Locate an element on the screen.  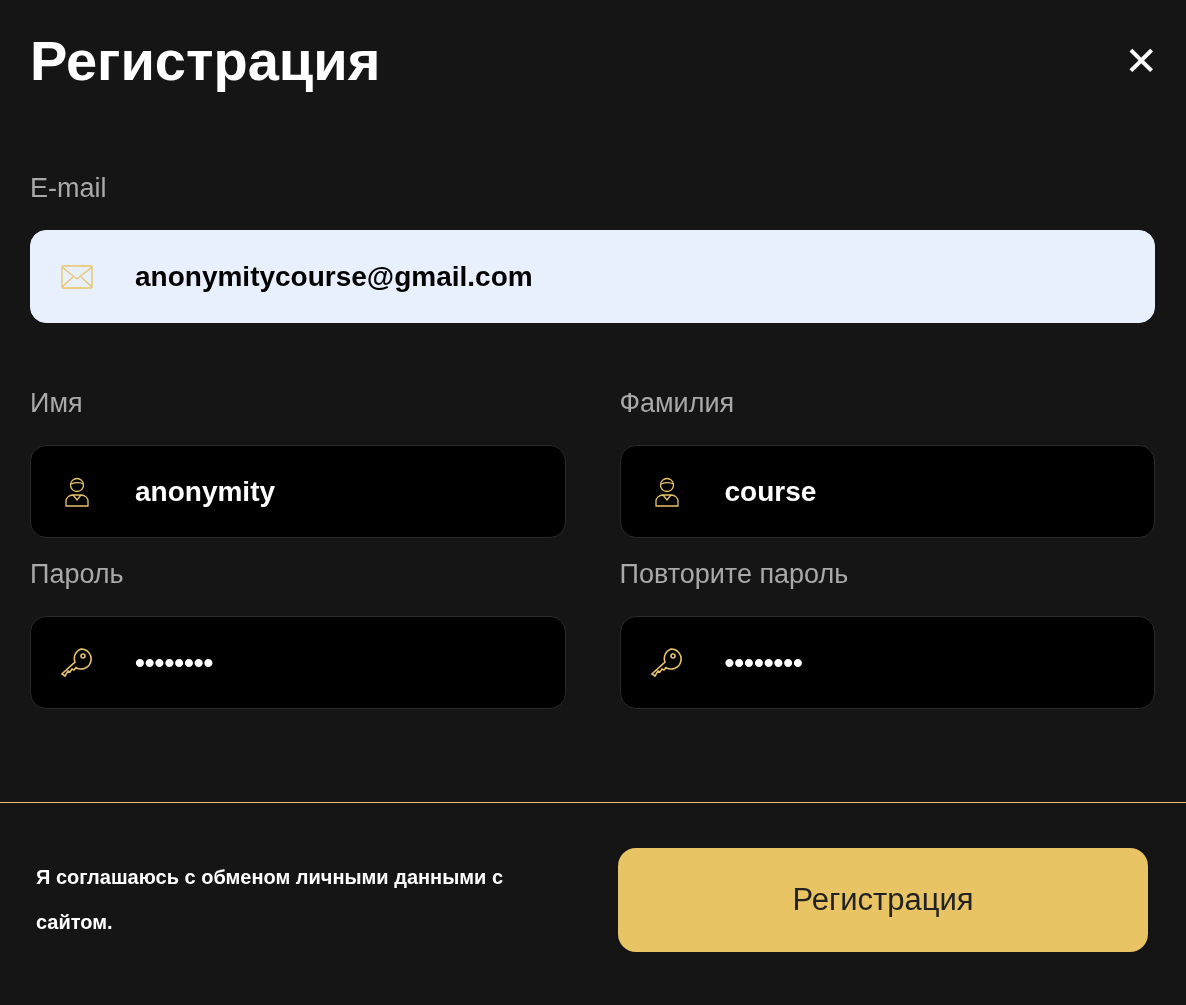
input-field: anonymitycourse@gmail.com is located at coordinates (592, 276).